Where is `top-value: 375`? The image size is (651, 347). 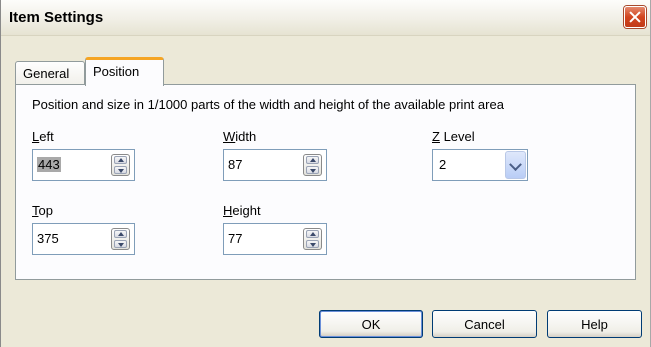 top-value: 375 is located at coordinates (48, 238).